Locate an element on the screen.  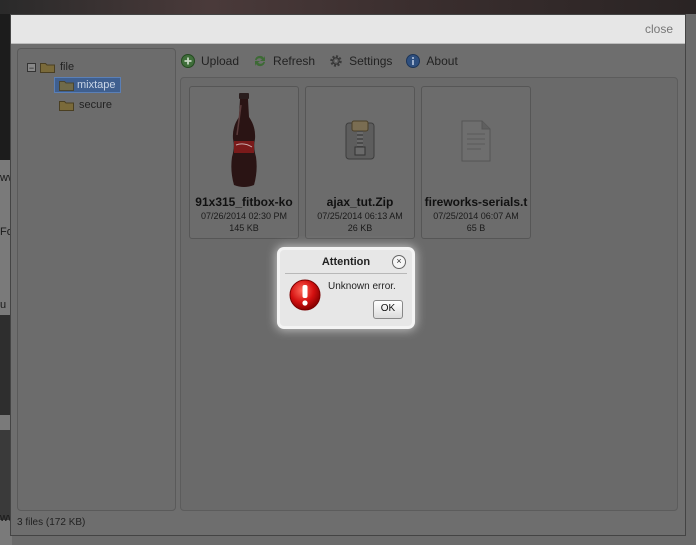
about-label: About is located at coordinates (442, 61).